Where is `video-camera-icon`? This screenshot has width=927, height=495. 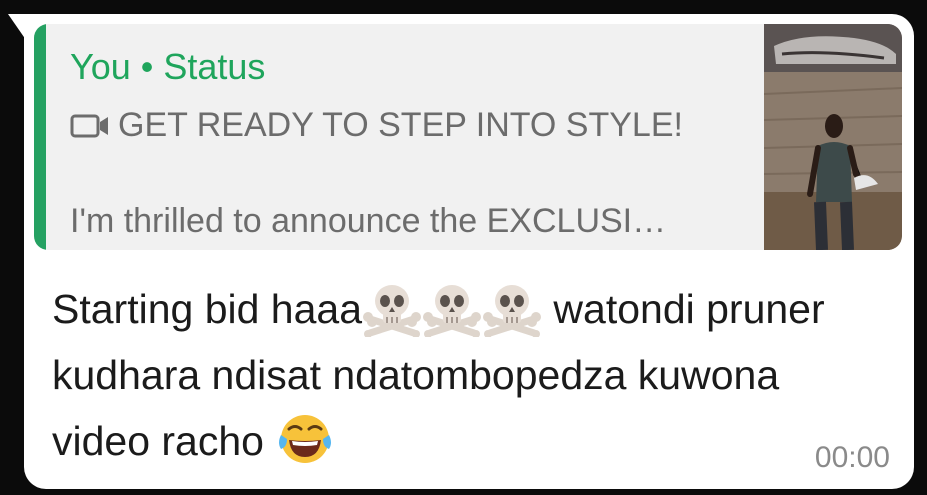
video-camera-icon is located at coordinates (90, 126).